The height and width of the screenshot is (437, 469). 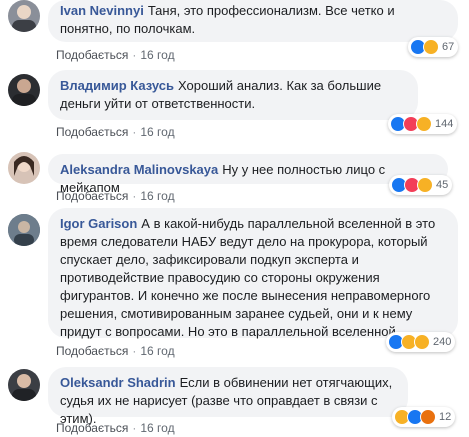 What do you see at coordinates (102, 10) in the screenshot?
I see `comment-author: Ivan Nevinnyi` at bounding box center [102, 10].